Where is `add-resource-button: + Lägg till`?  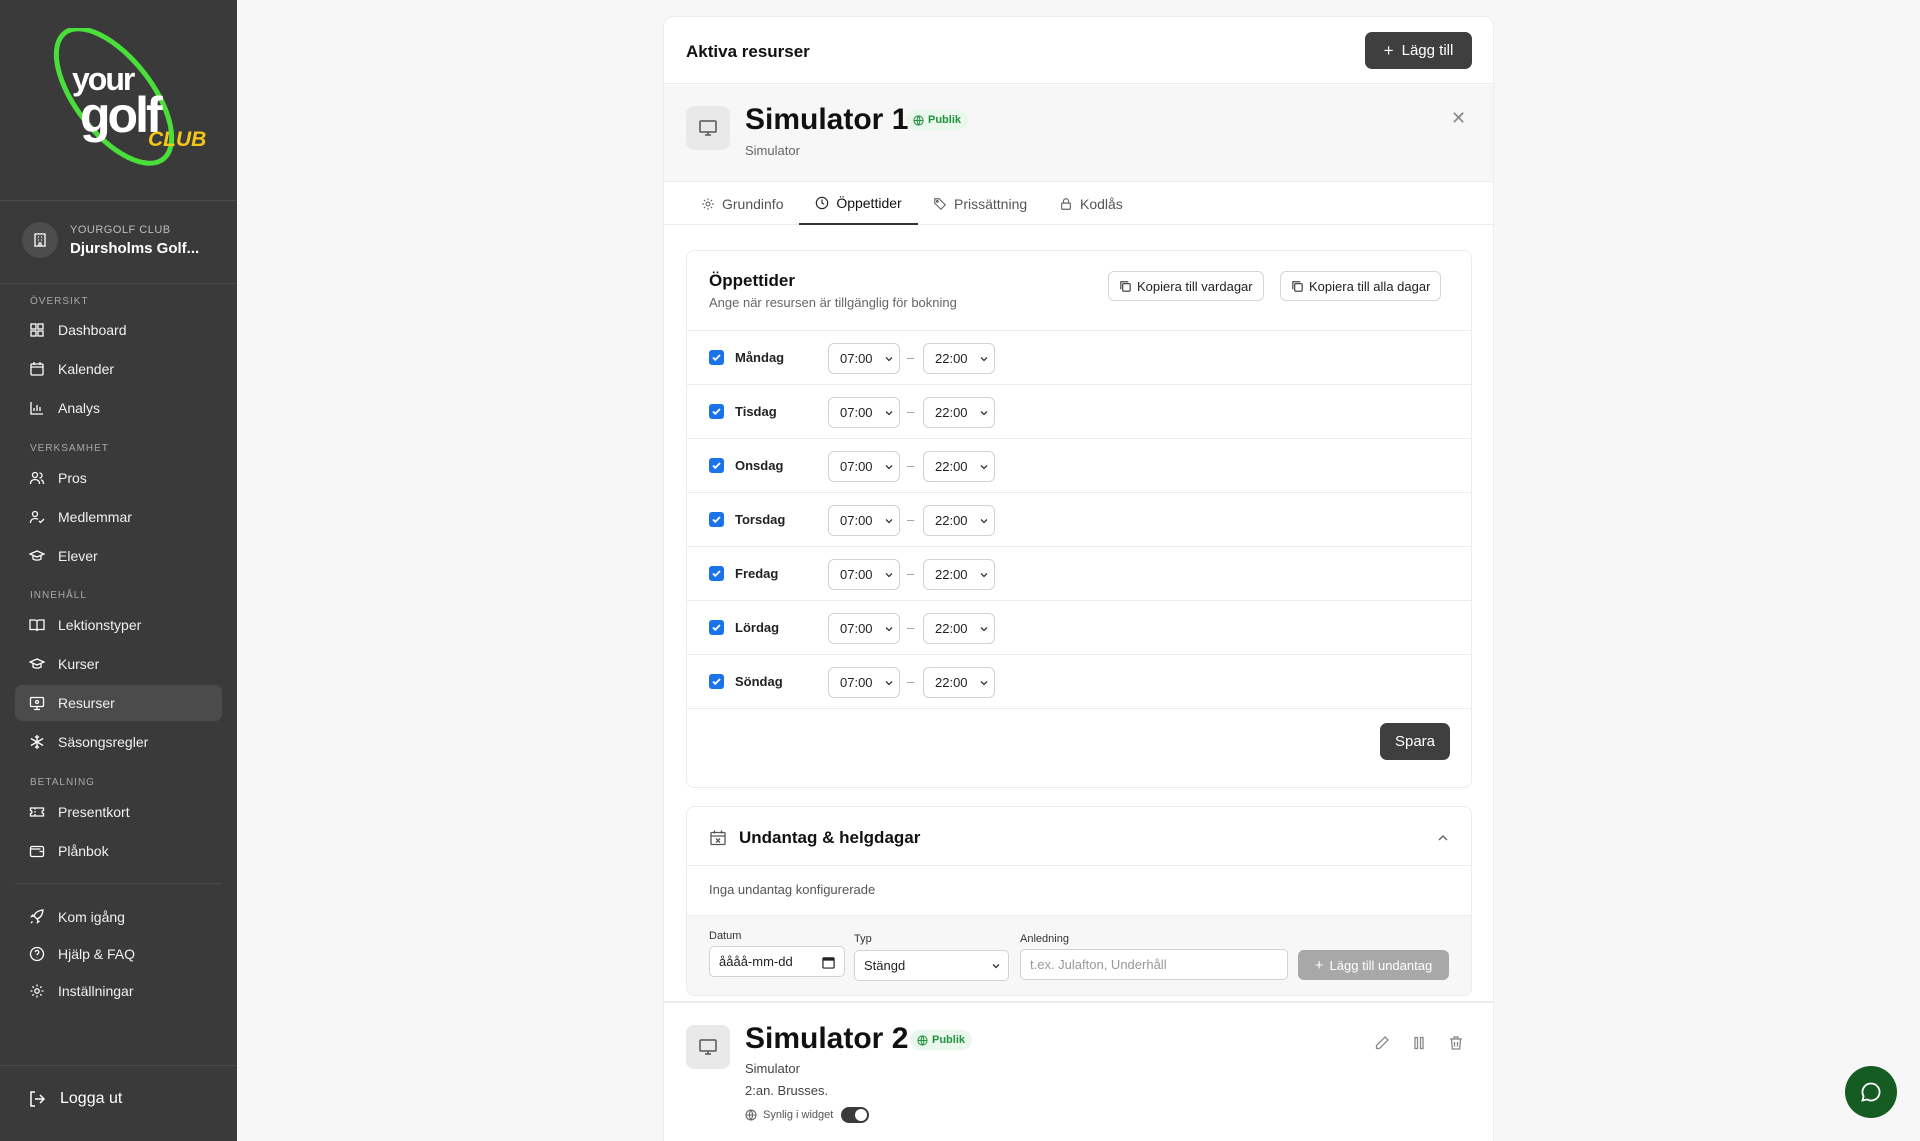 add-resource-button: + Lägg till is located at coordinates (1418, 50).